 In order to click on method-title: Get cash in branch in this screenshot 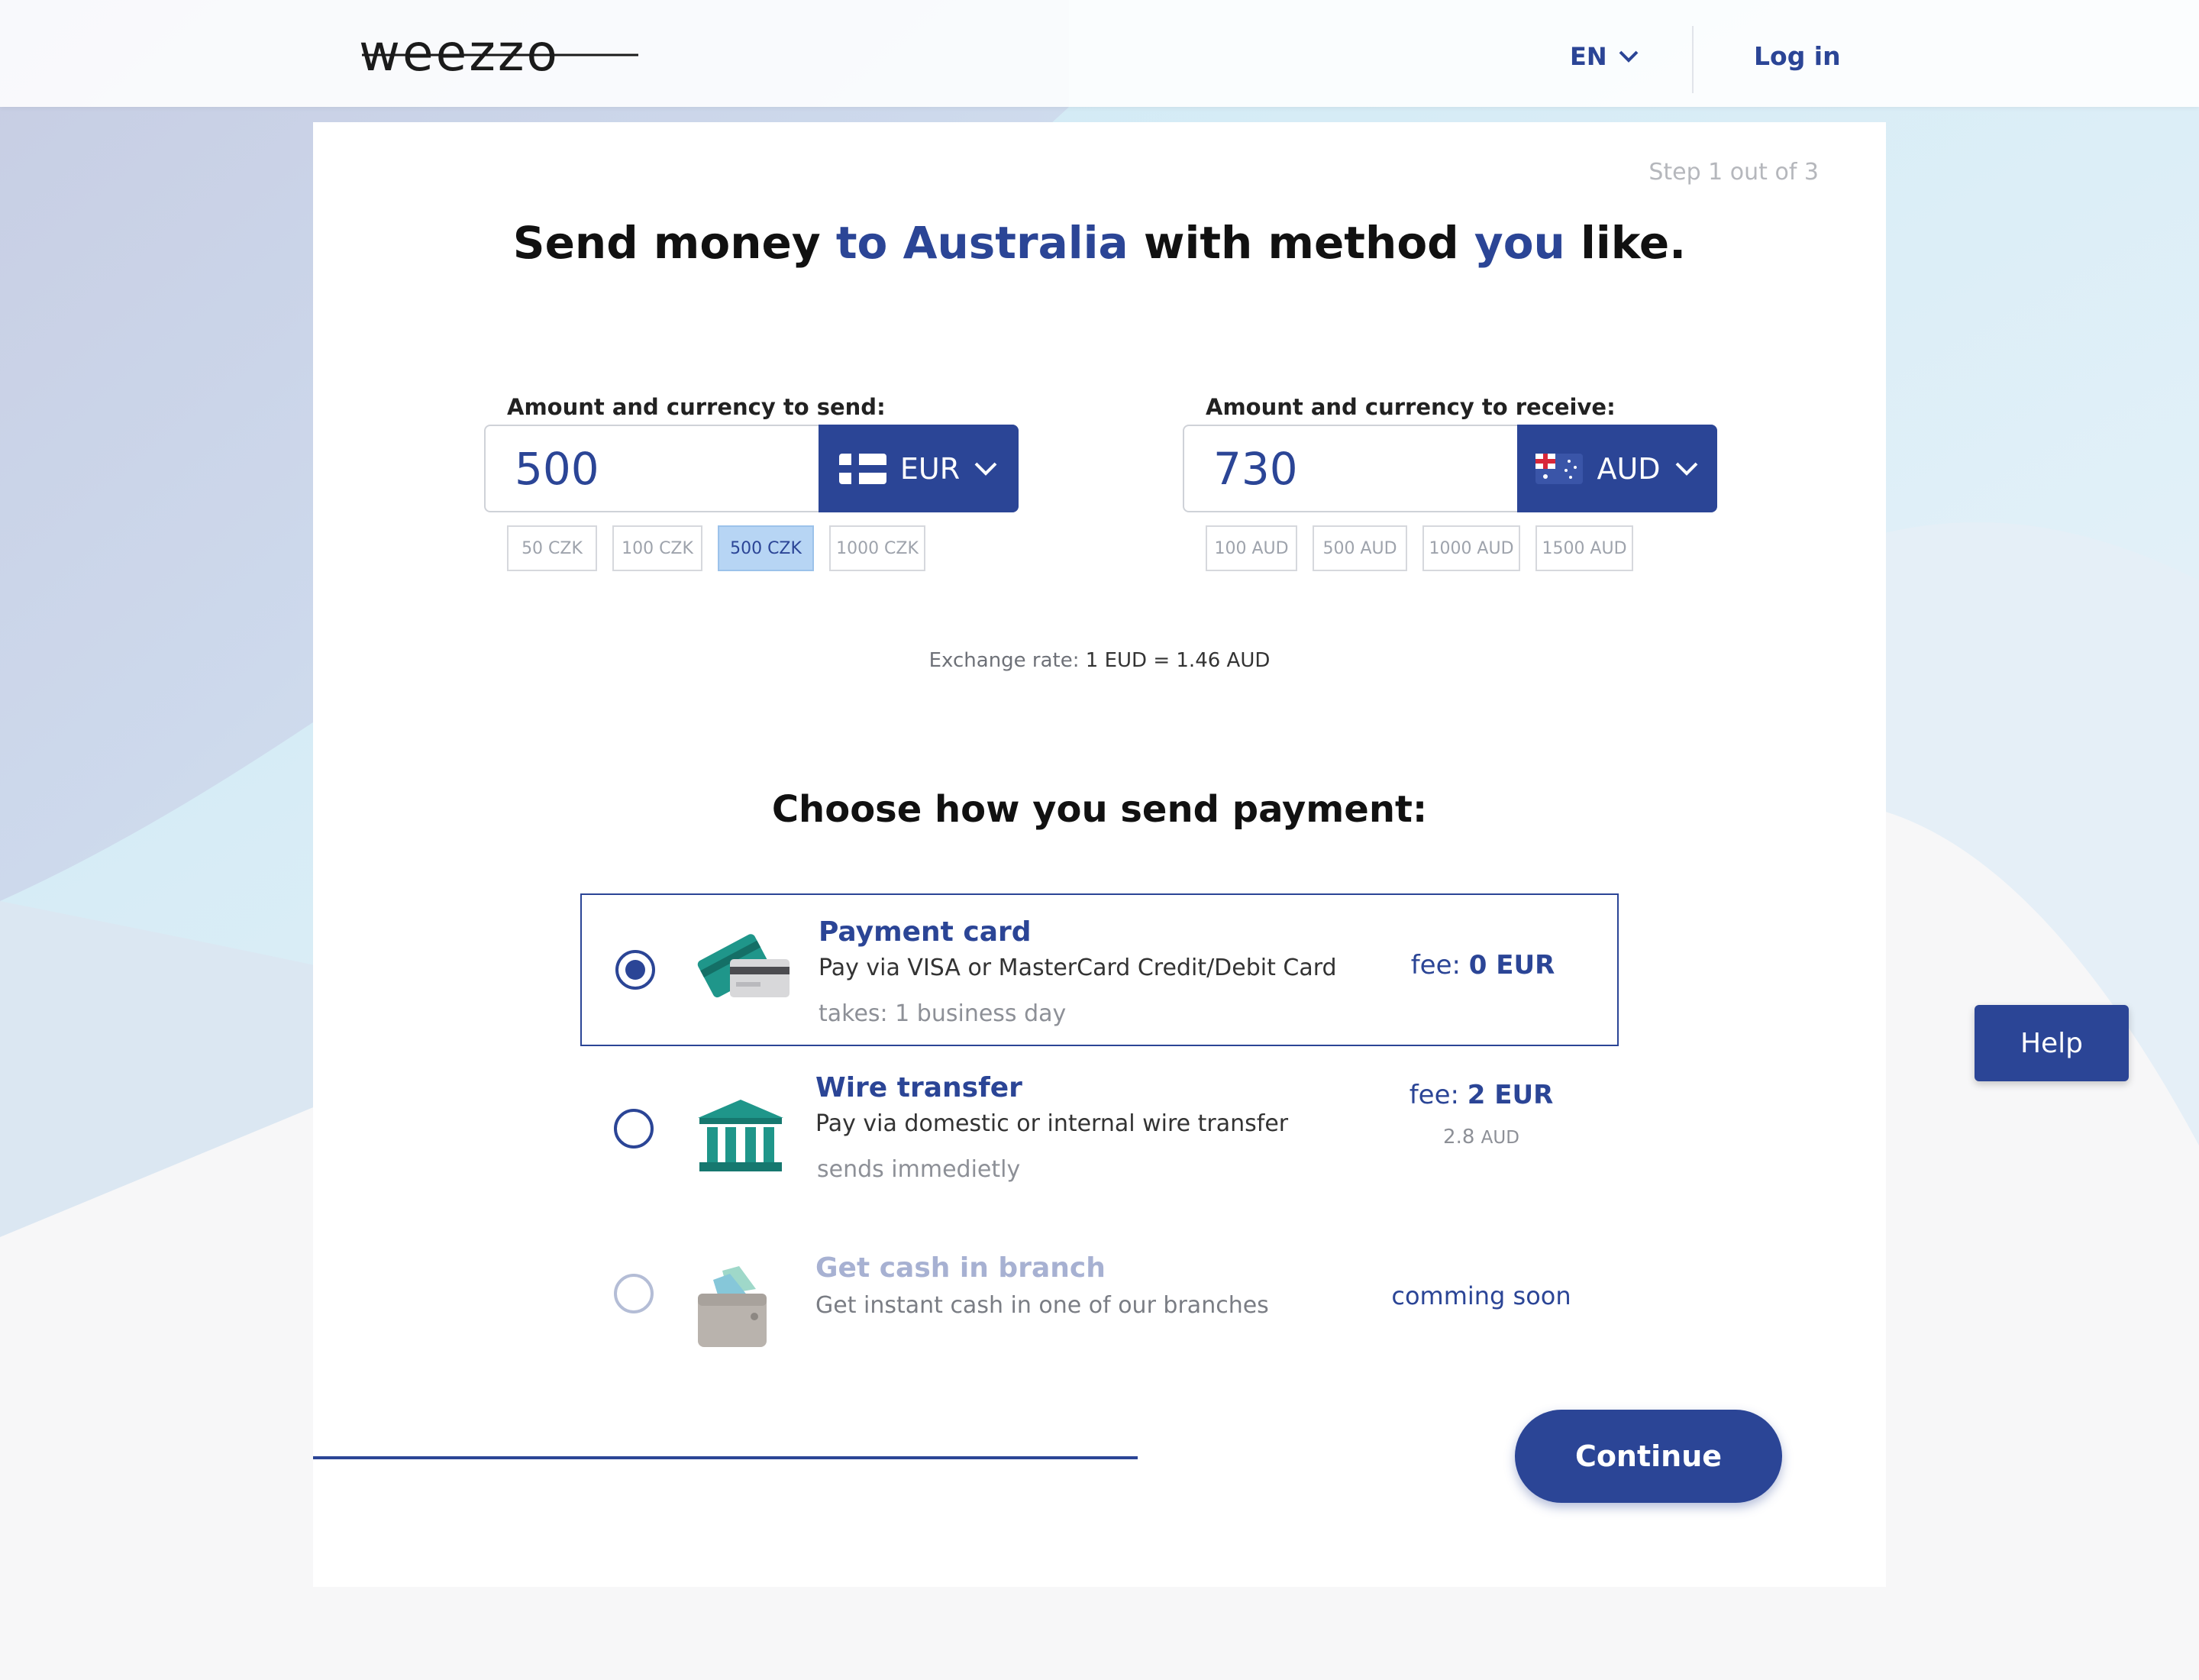, I will do `click(961, 1268)`.